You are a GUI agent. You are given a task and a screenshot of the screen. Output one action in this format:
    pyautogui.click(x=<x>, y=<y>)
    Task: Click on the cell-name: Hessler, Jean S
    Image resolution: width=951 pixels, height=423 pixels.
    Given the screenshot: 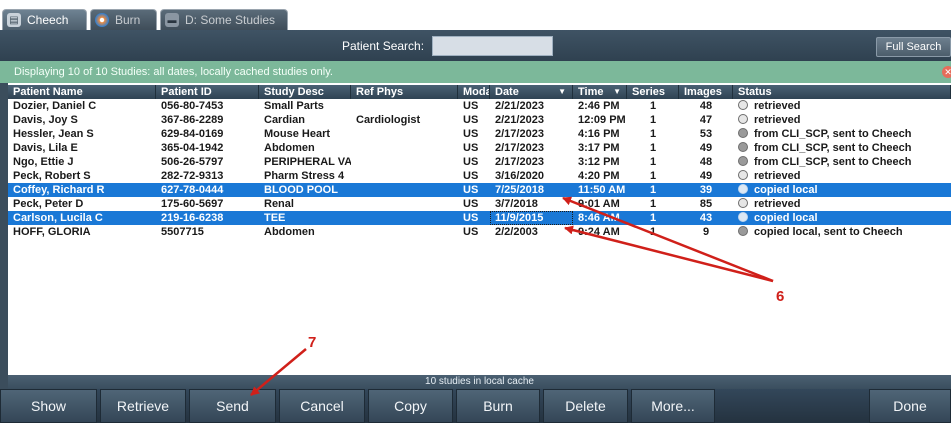 What is the action you would take?
    pyautogui.click(x=53, y=134)
    